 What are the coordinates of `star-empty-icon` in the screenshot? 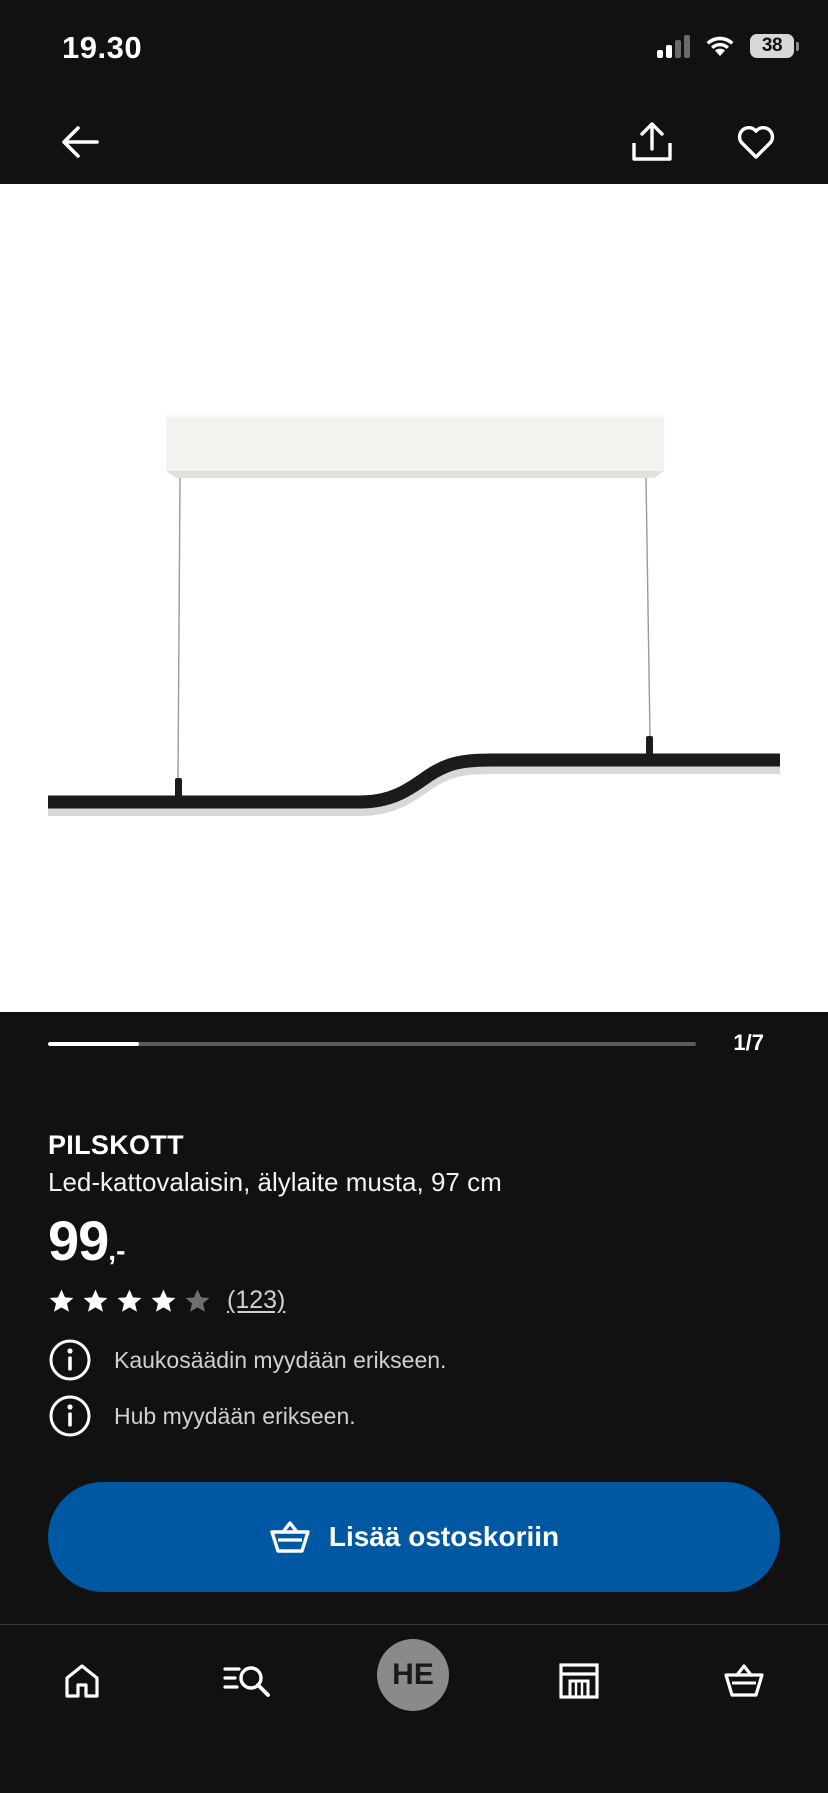 It's located at (197, 1301).